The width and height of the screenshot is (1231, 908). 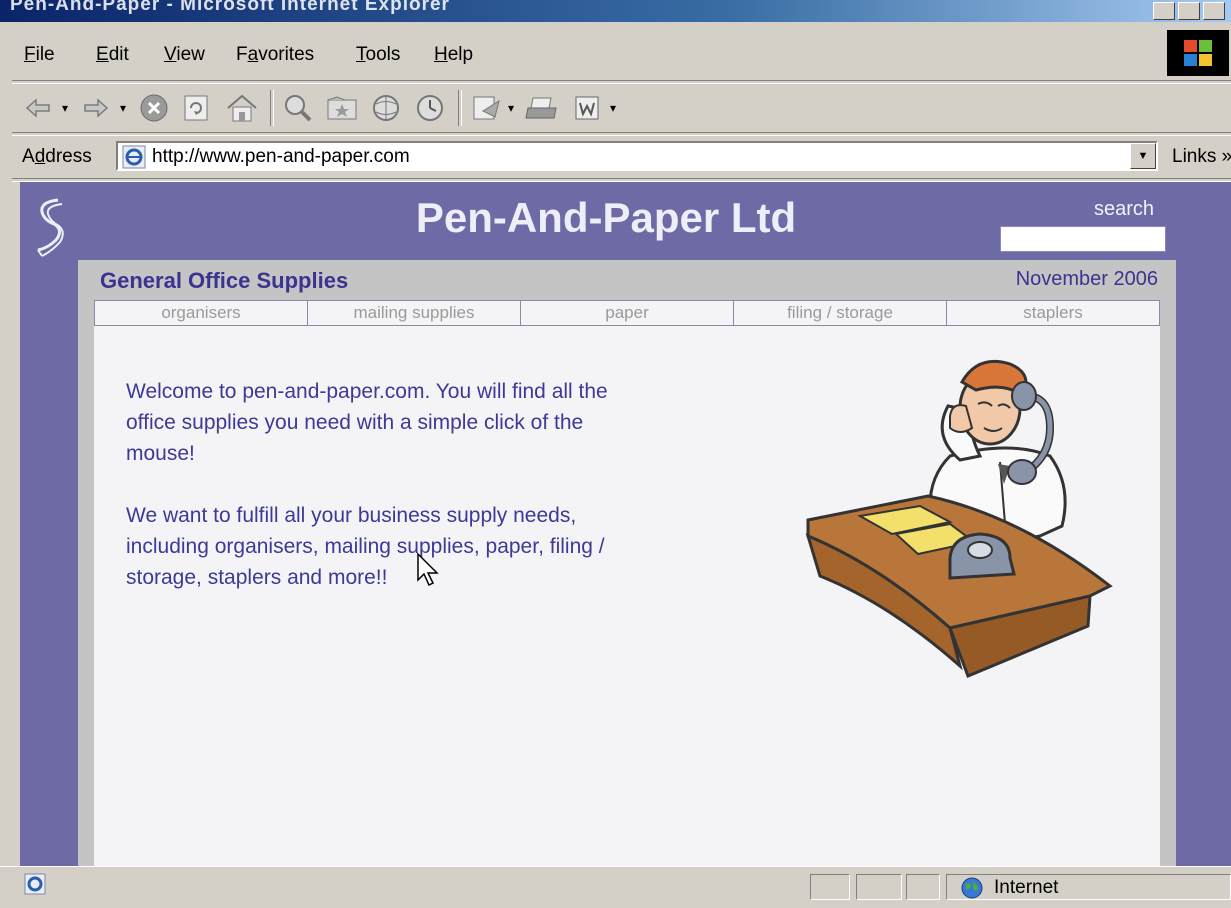 What do you see at coordinates (1189, 11) in the screenshot?
I see `maximize-button` at bounding box center [1189, 11].